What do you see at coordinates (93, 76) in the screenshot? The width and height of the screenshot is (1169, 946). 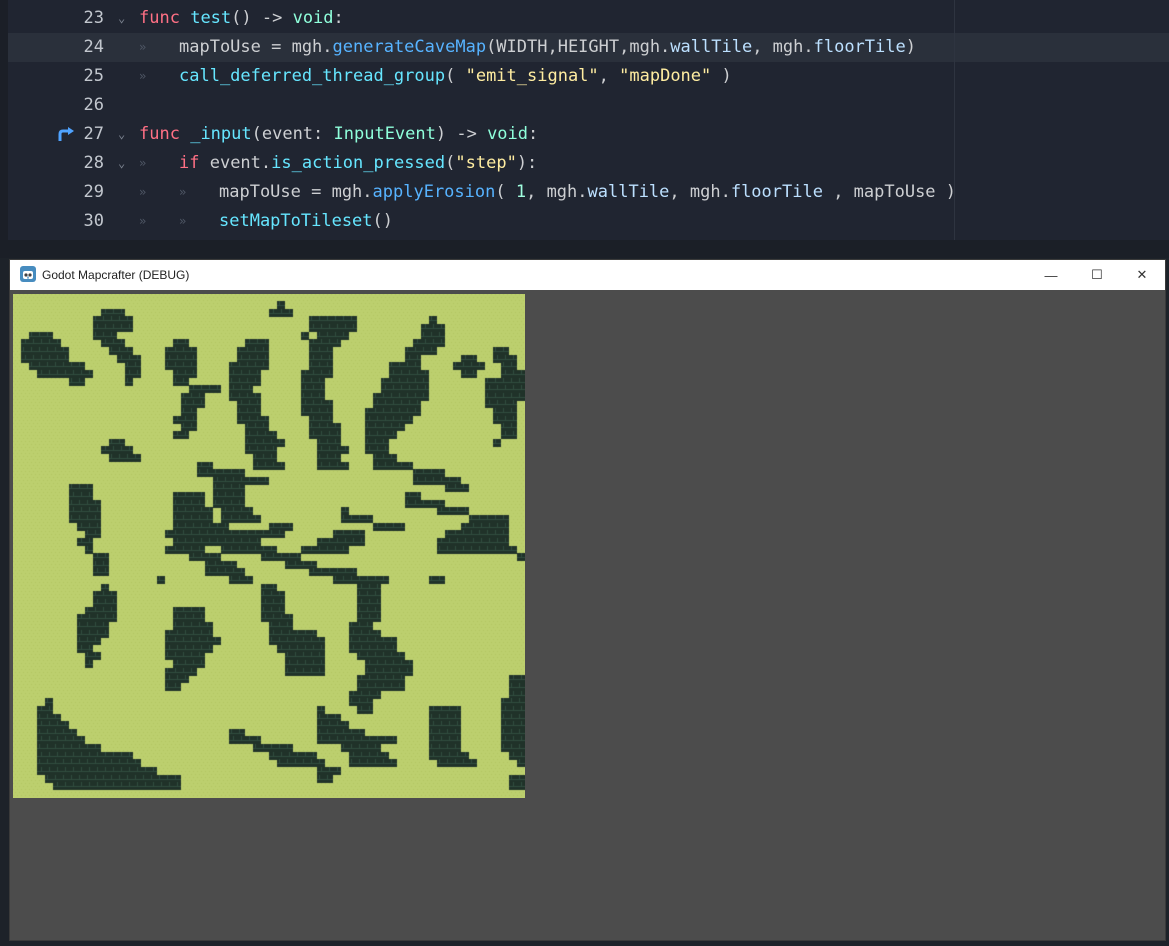 I see `line-number: 25` at bounding box center [93, 76].